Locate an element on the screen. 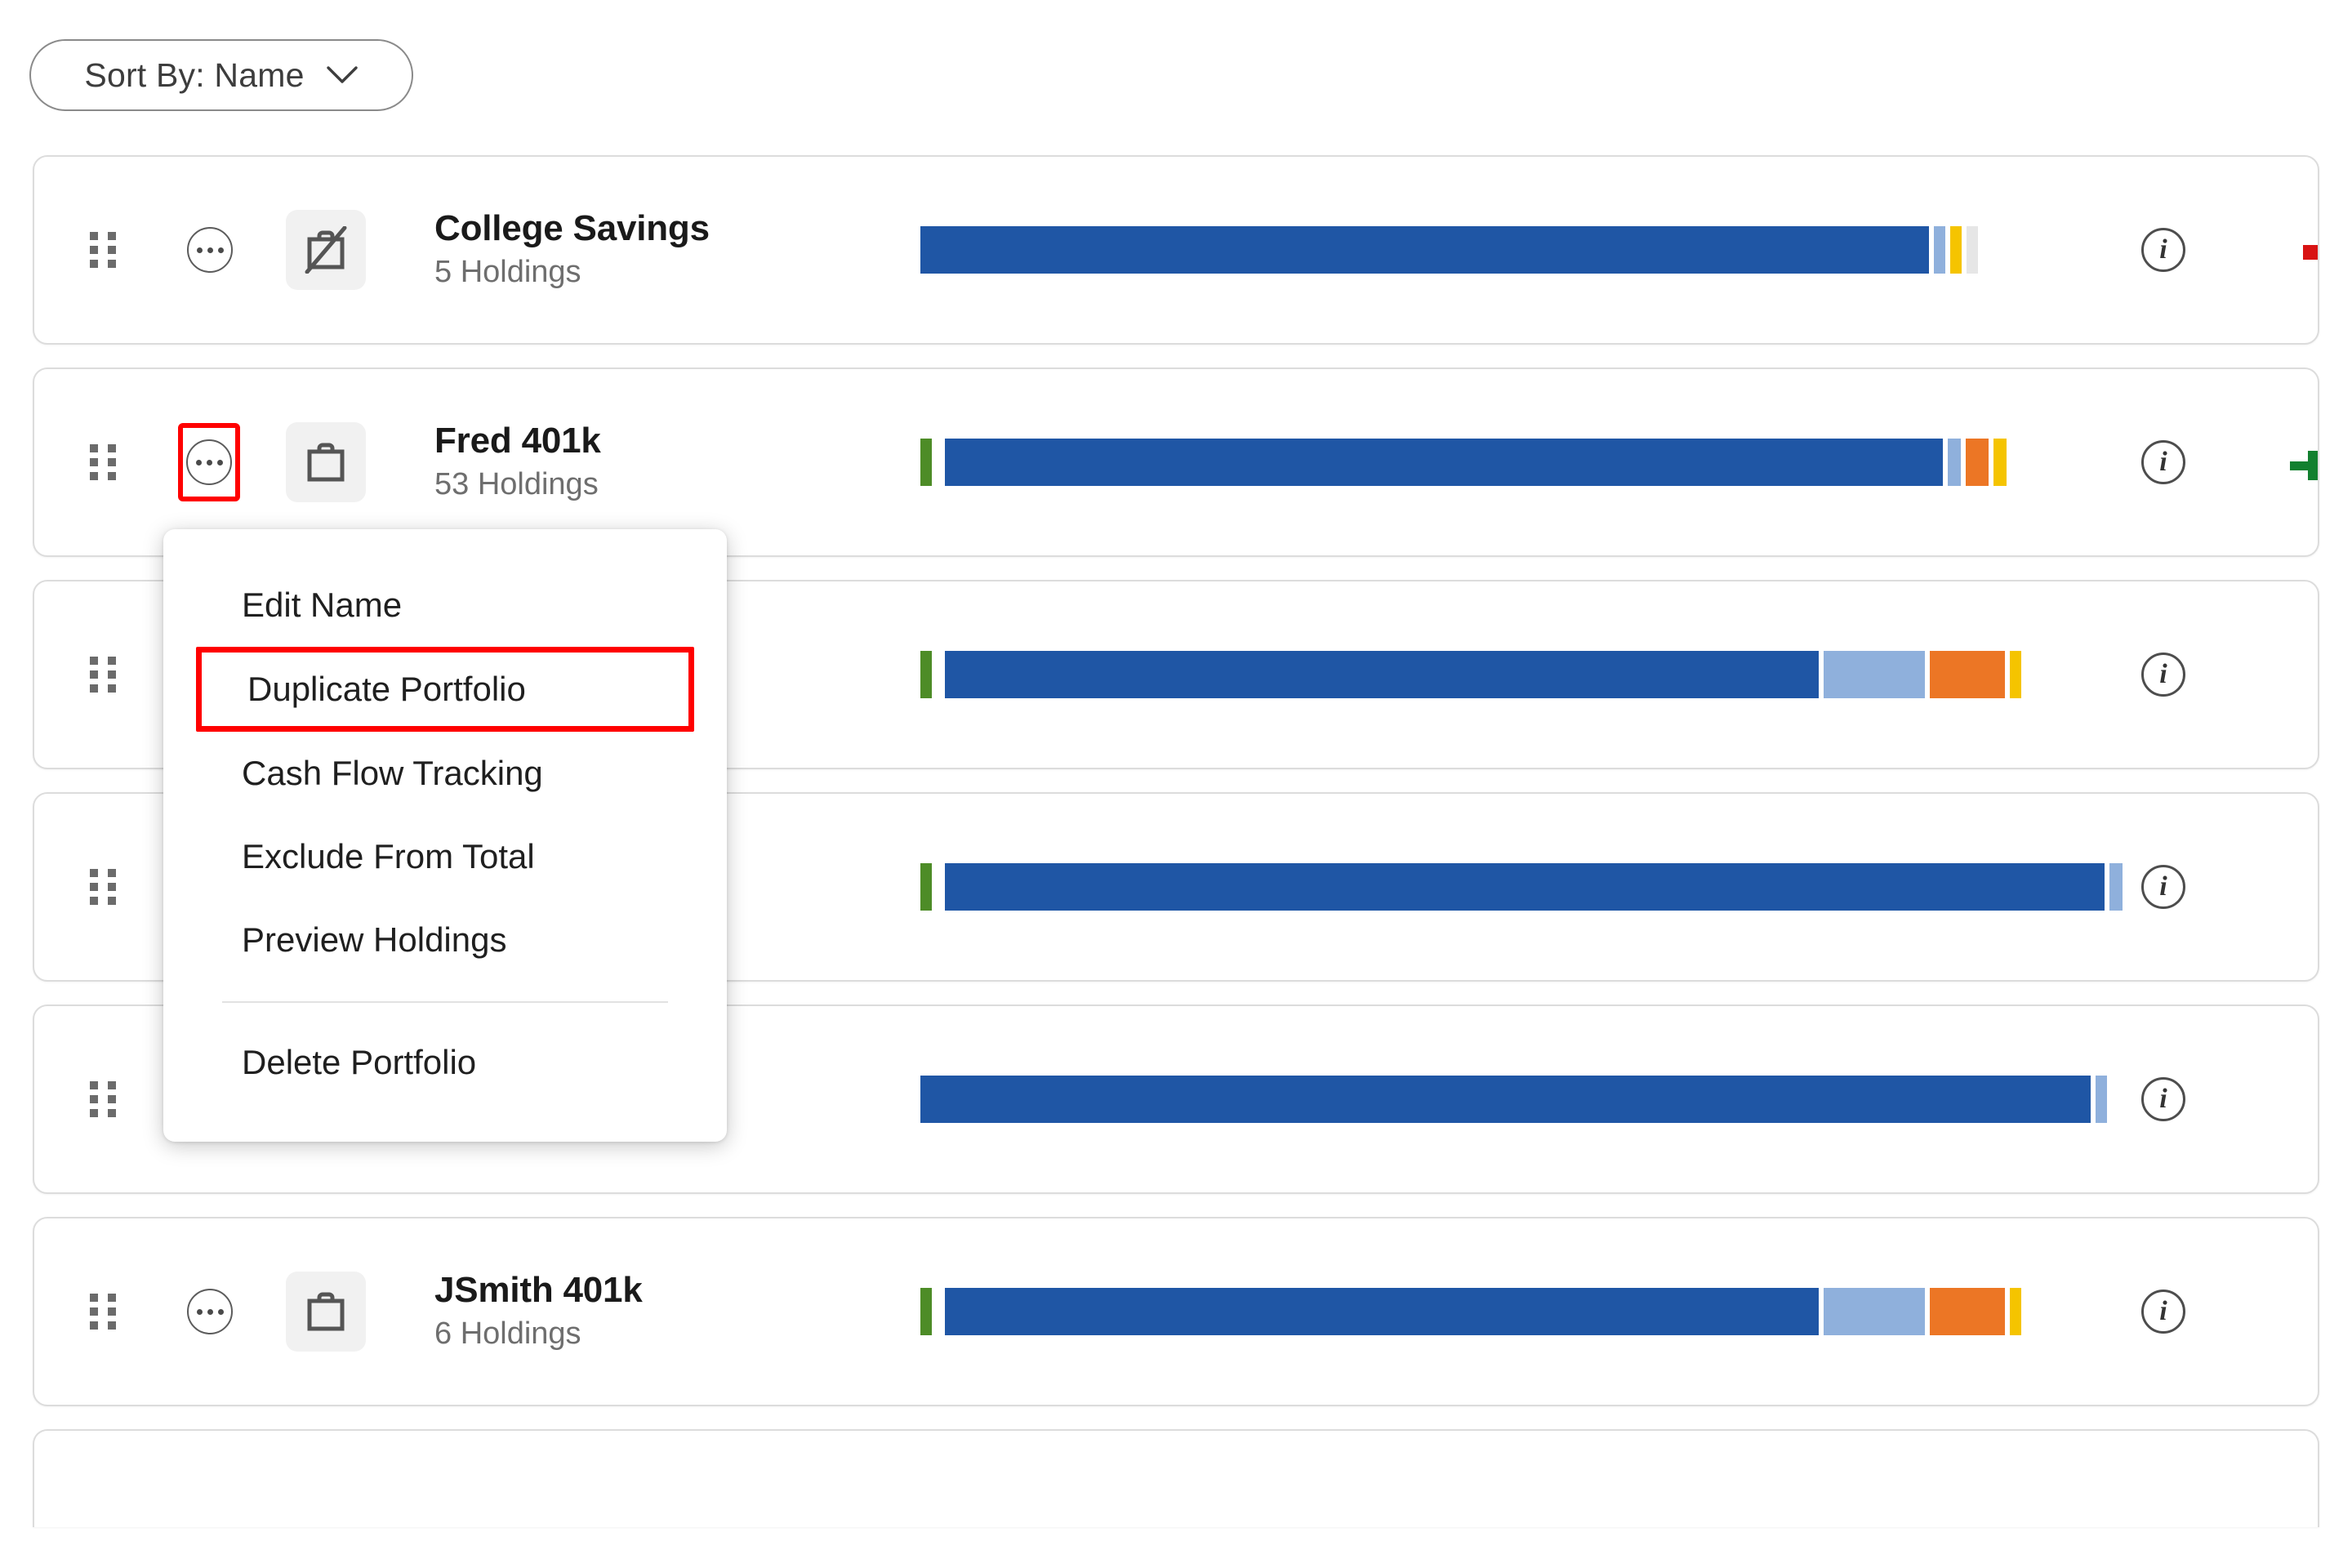 Image resolution: width=2352 pixels, height=1568 pixels. portfolio-name: College Savings is located at coordinates (572, 228).